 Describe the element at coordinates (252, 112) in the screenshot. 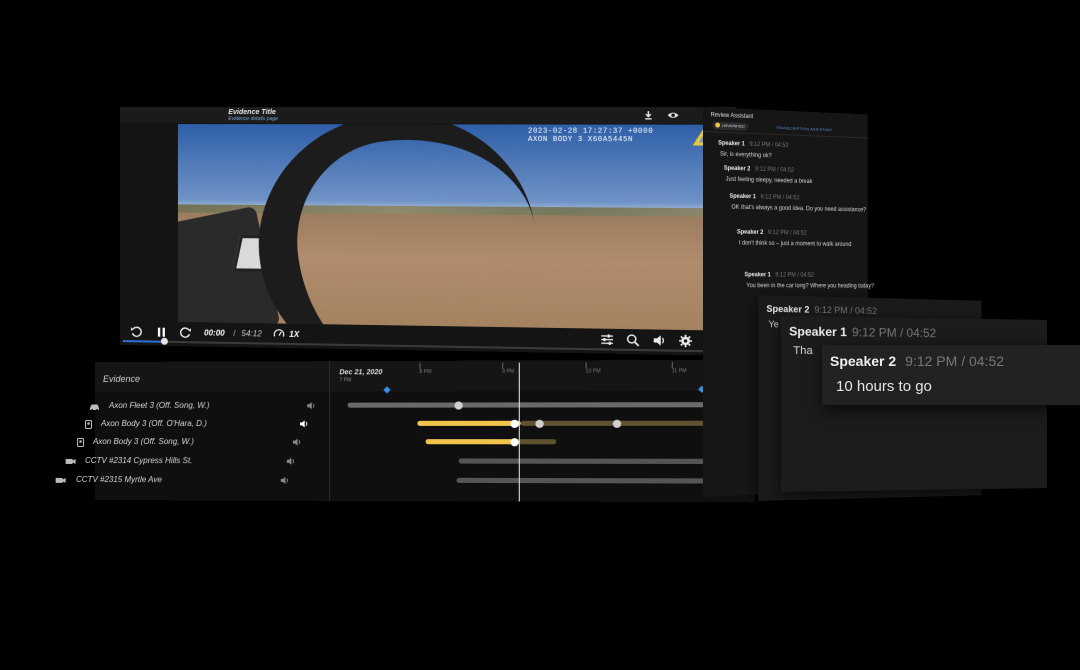

I see `evidence-title: Evidence Title` at that location.